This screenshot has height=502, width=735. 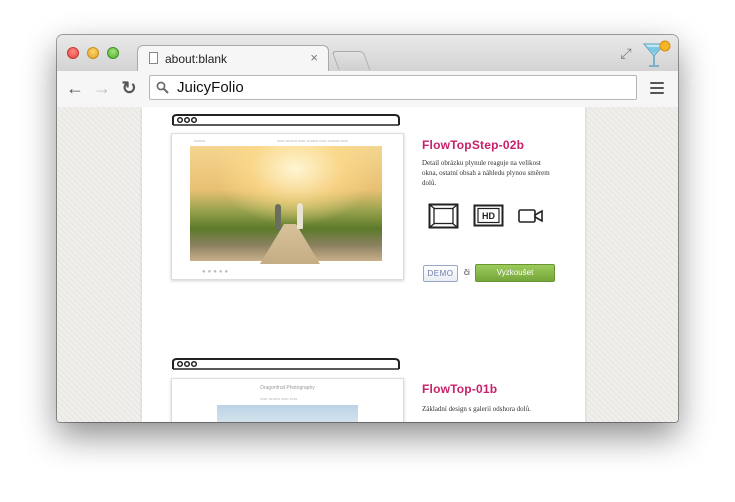 What do you see at coordinates (129, 88) in the screenshot?
I see `reload-icon: ↻` at bounding box center [129, 88].